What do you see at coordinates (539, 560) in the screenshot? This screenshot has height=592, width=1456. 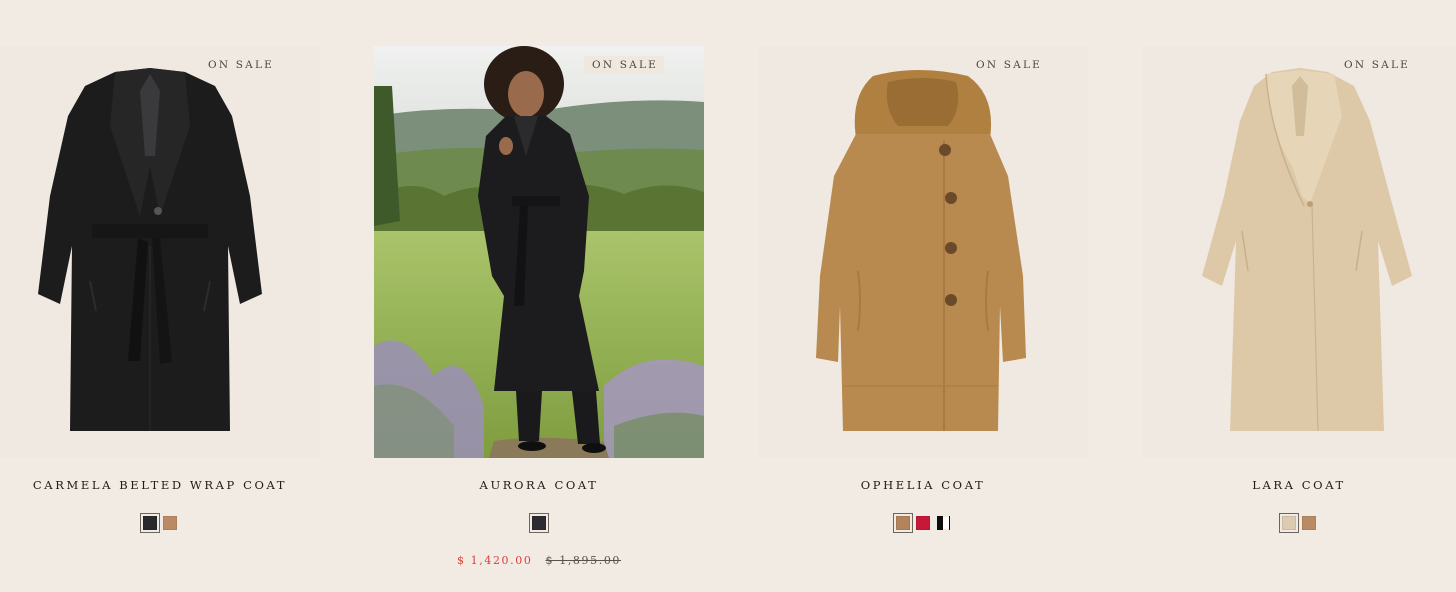 I see `price-block: $ 1,420.00 $ 1,895.00` at bounding box center [539, 560].